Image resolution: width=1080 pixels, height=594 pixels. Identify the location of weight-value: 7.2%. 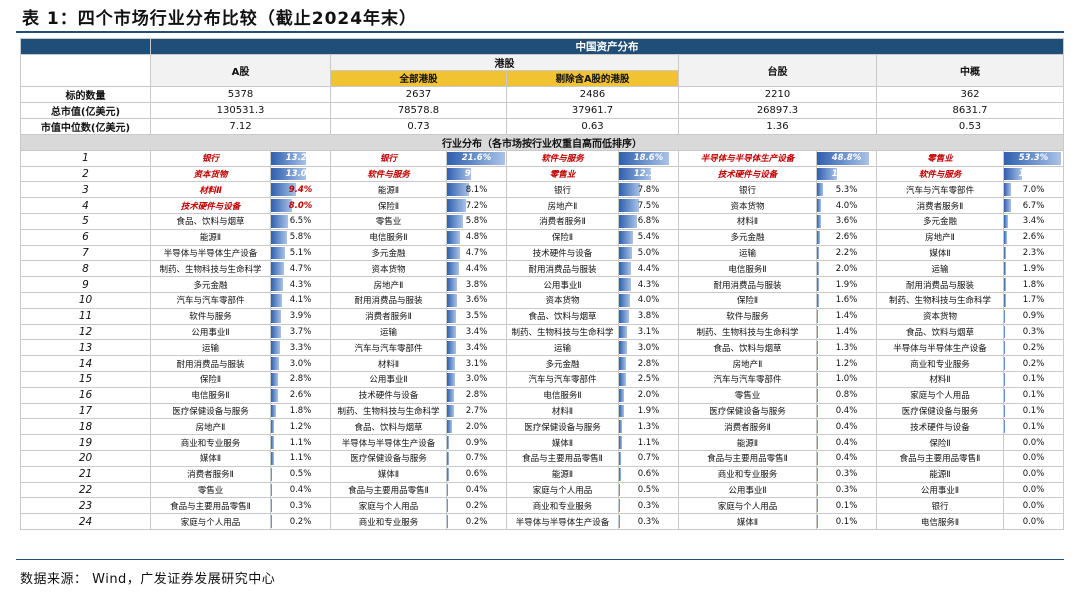
(476, 205).